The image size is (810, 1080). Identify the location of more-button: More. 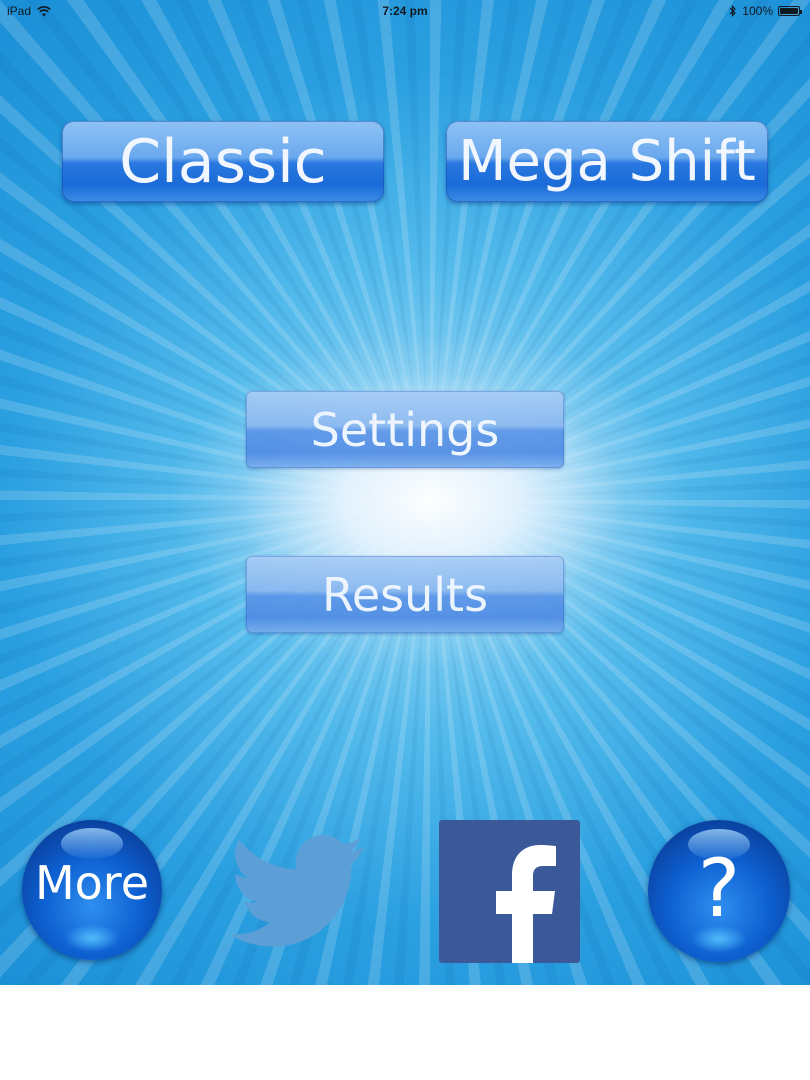
(92, 890).